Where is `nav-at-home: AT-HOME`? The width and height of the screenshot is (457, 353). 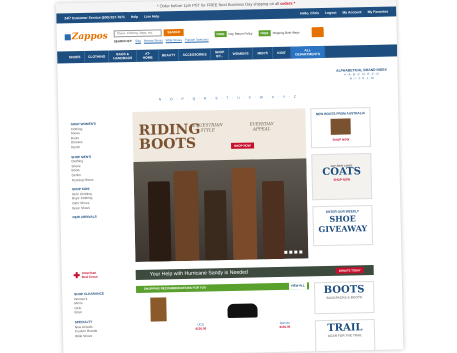
nav-at-home: AT-HOME is located at coordinates (148, 55).